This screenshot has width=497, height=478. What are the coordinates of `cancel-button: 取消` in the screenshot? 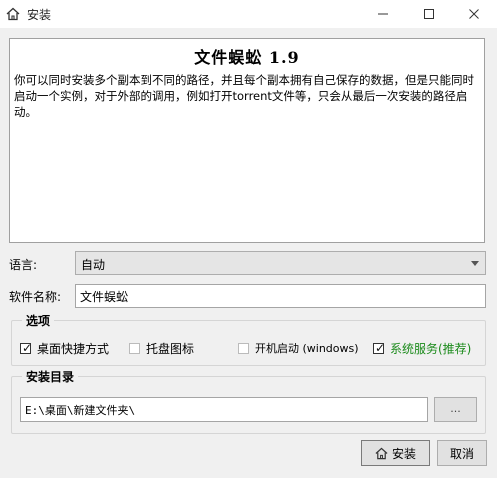 It's located at (462, 453).